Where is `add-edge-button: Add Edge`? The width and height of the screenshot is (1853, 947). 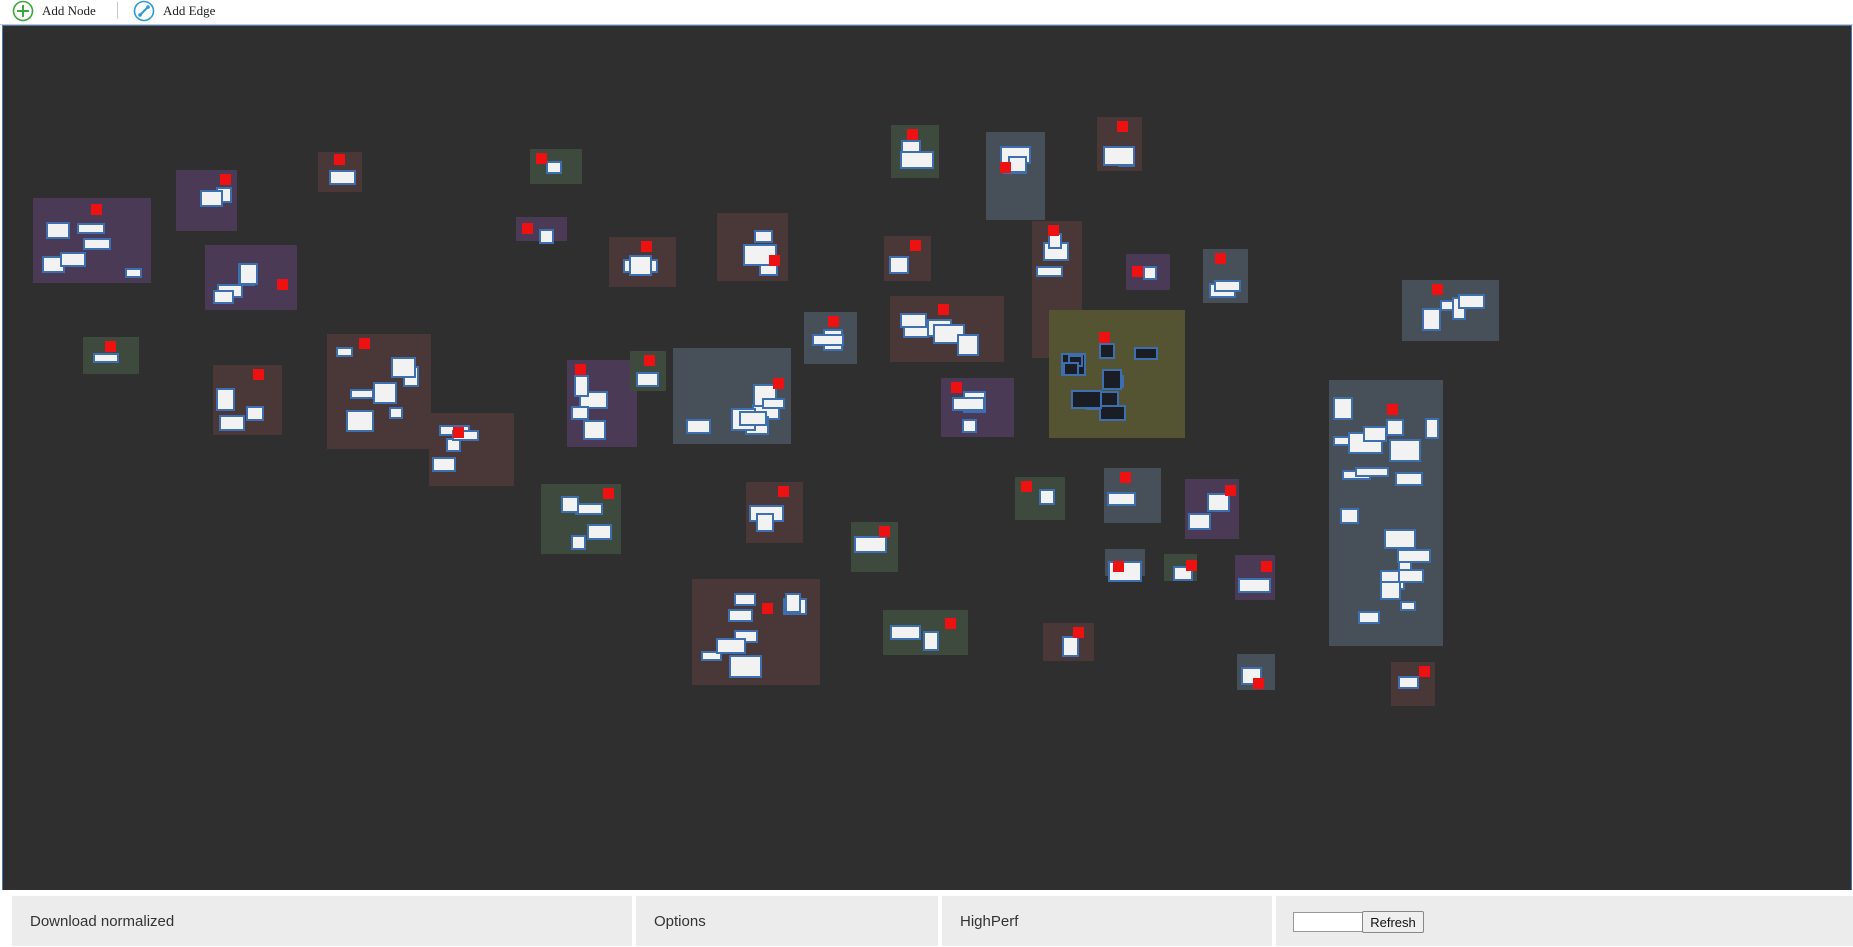
add-edge-button: Add Edge is located at coordinates (174, 11).